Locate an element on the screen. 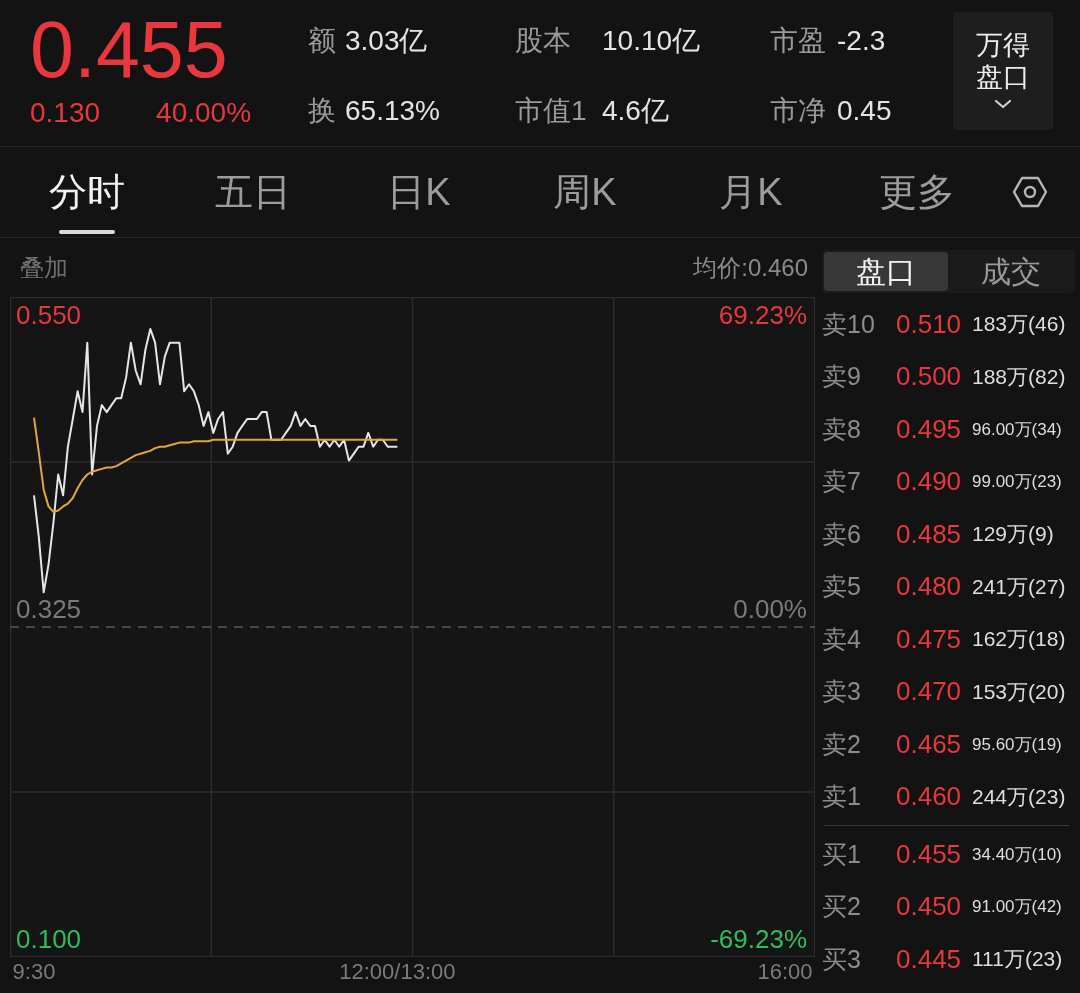 The height and width of the screenshot is (993, 1080). stat-label: 换 is located at coordinates (322, 111).